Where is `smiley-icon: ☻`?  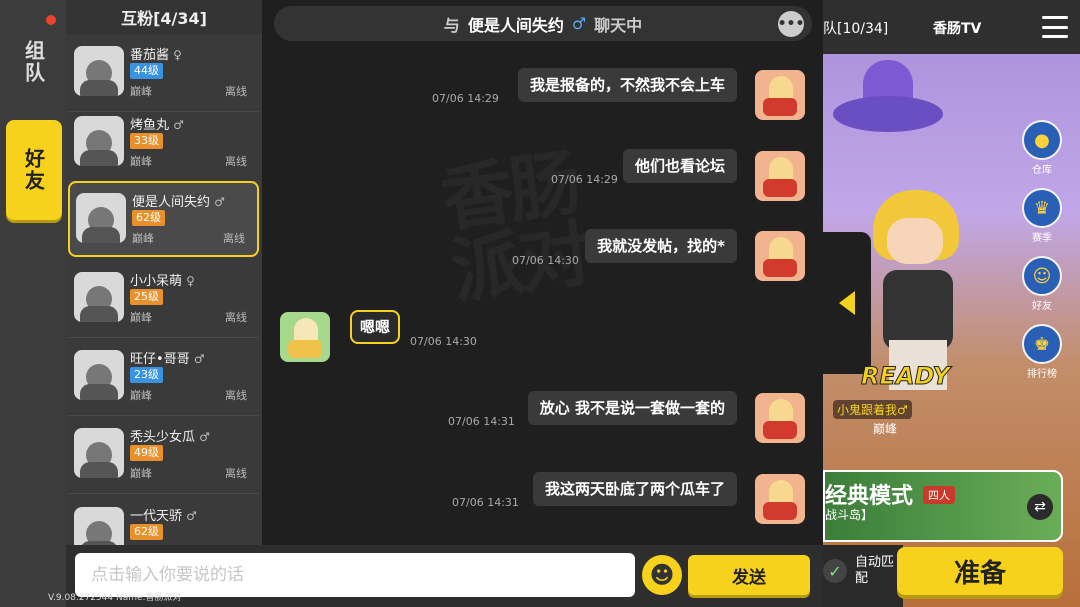
smiley-icon: ☻ is located at coordinates (662, 575).